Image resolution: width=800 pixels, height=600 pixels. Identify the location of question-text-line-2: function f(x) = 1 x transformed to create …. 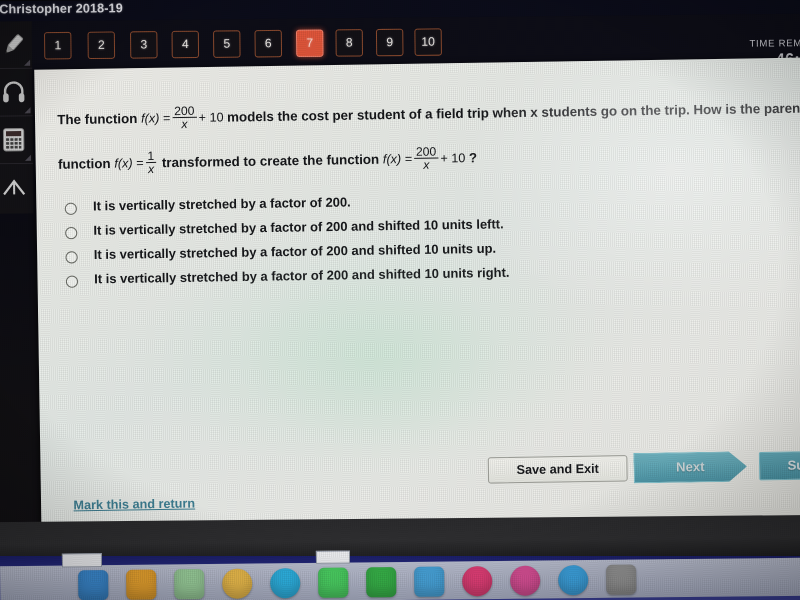
(267, 161).